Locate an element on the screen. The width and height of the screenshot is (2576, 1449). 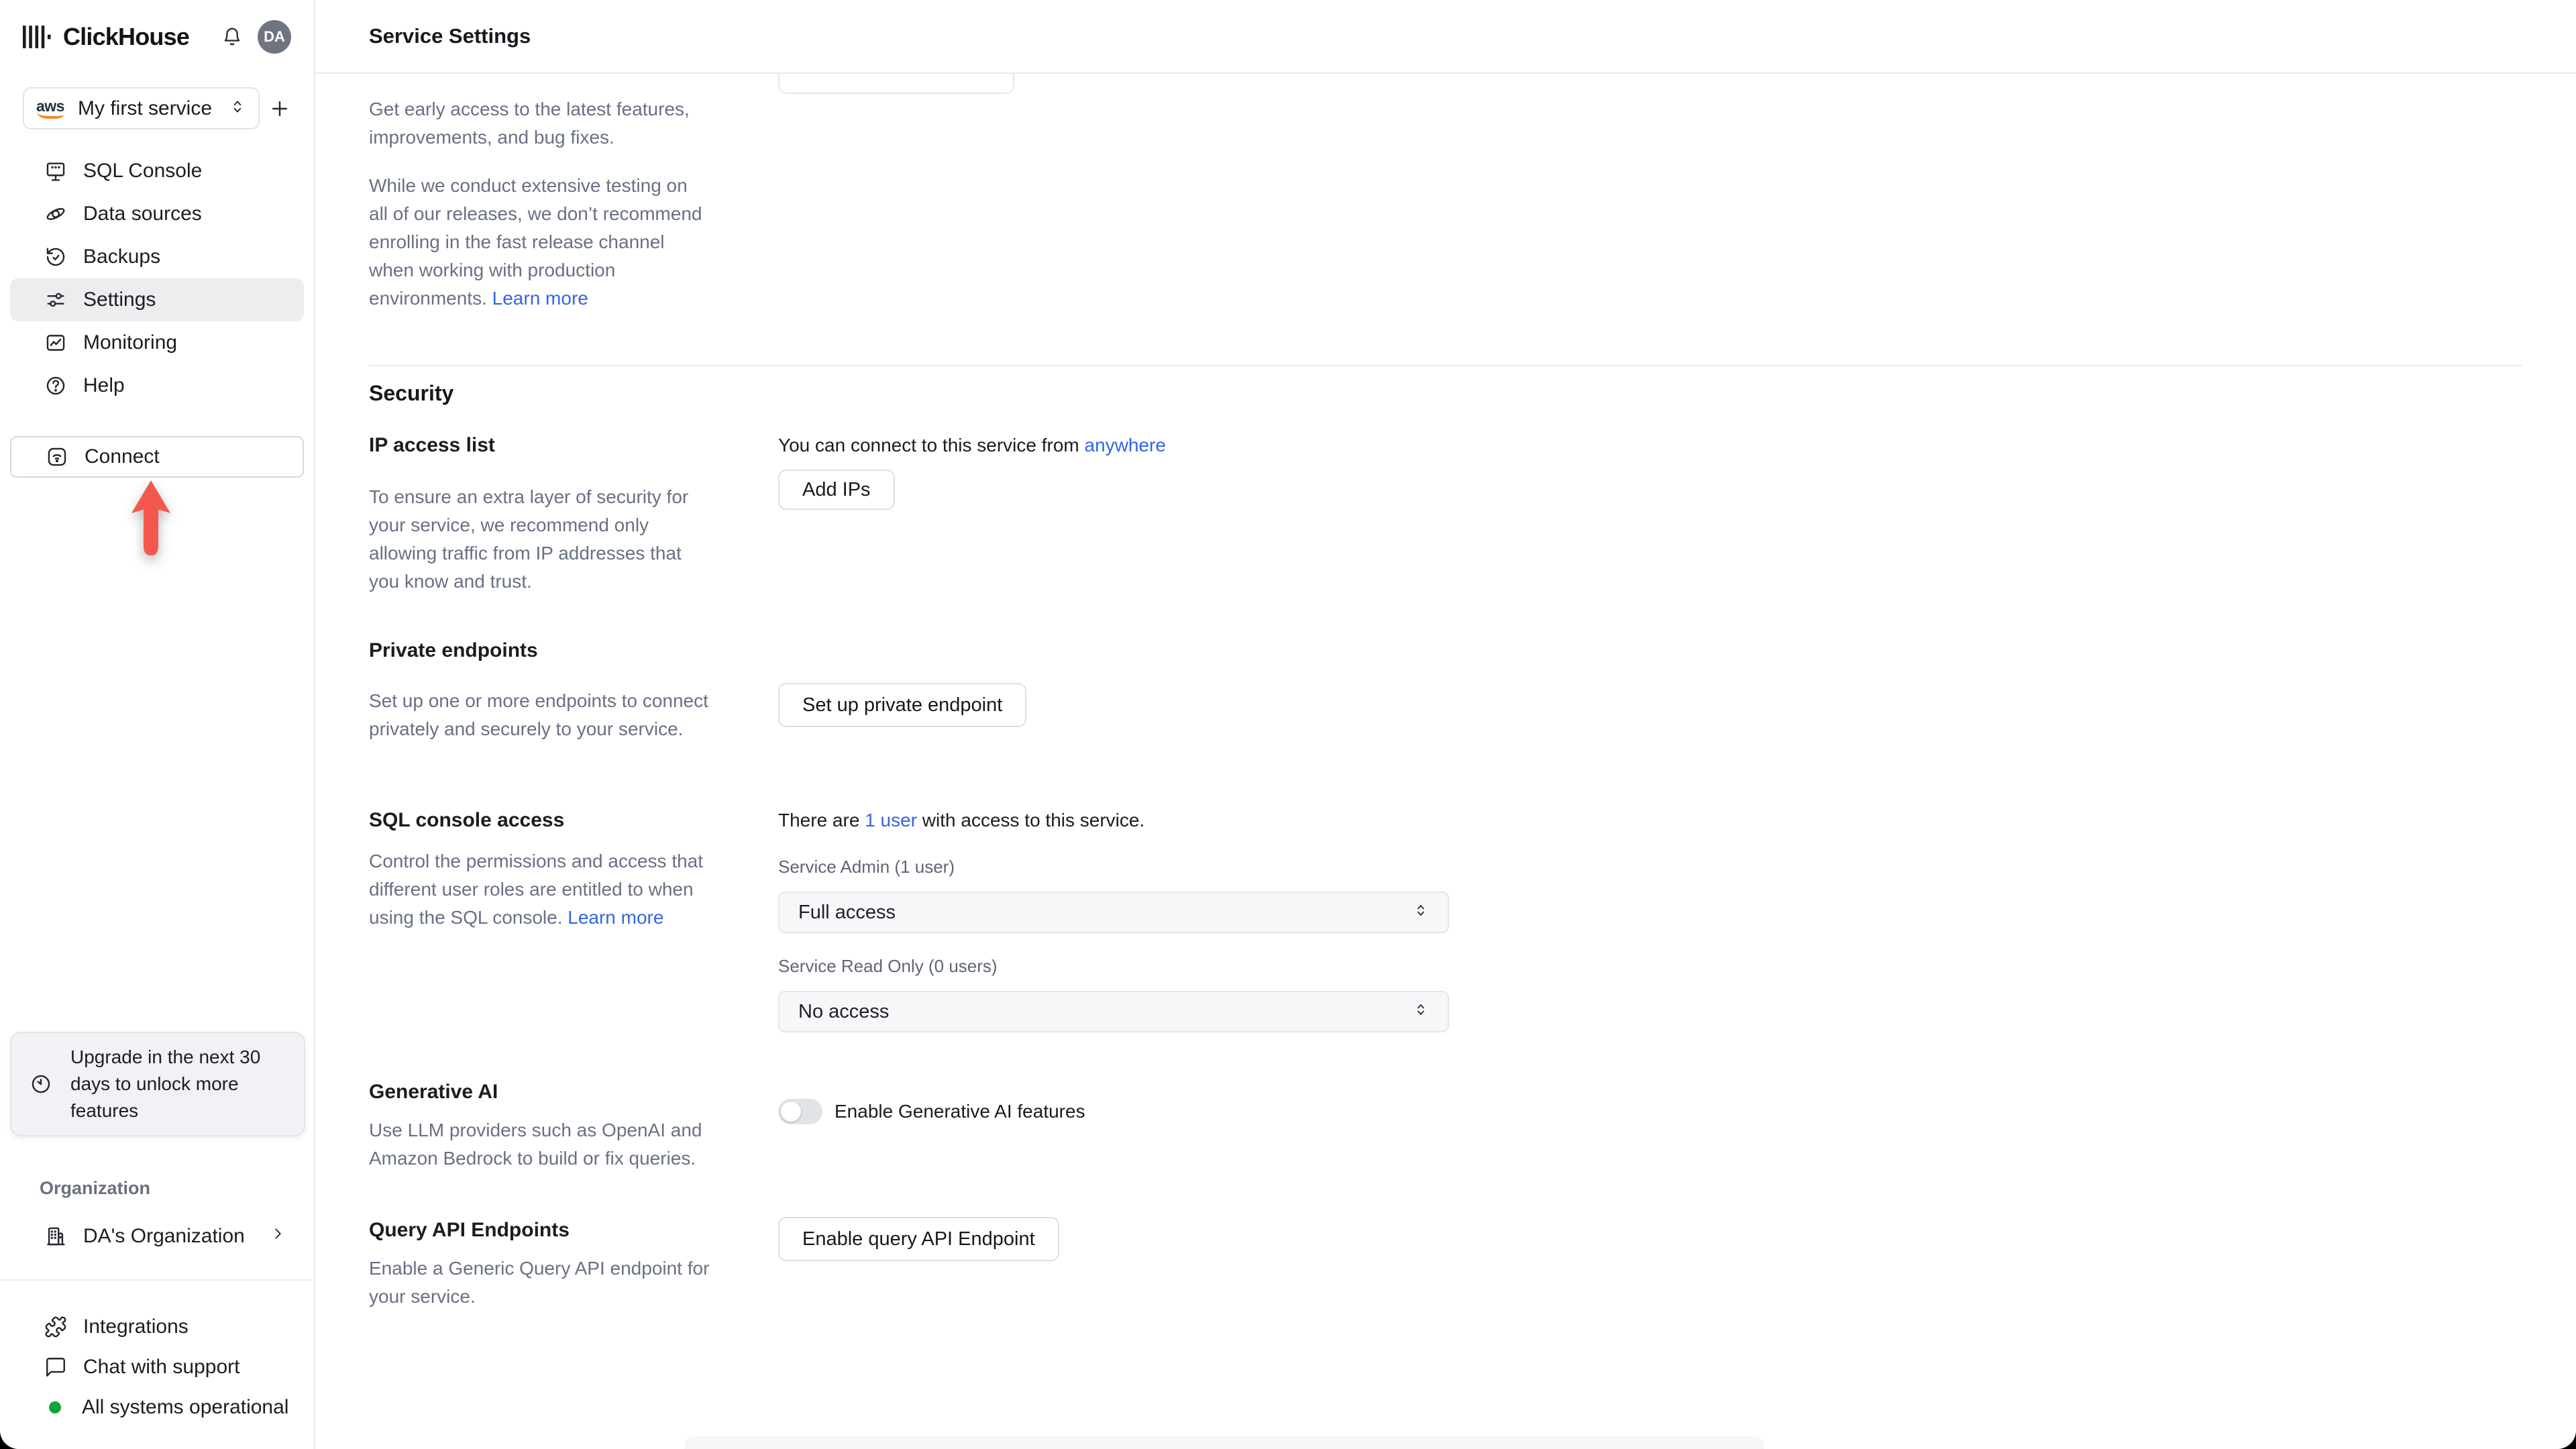
clock-icon is located at coordinates (41, 1084).